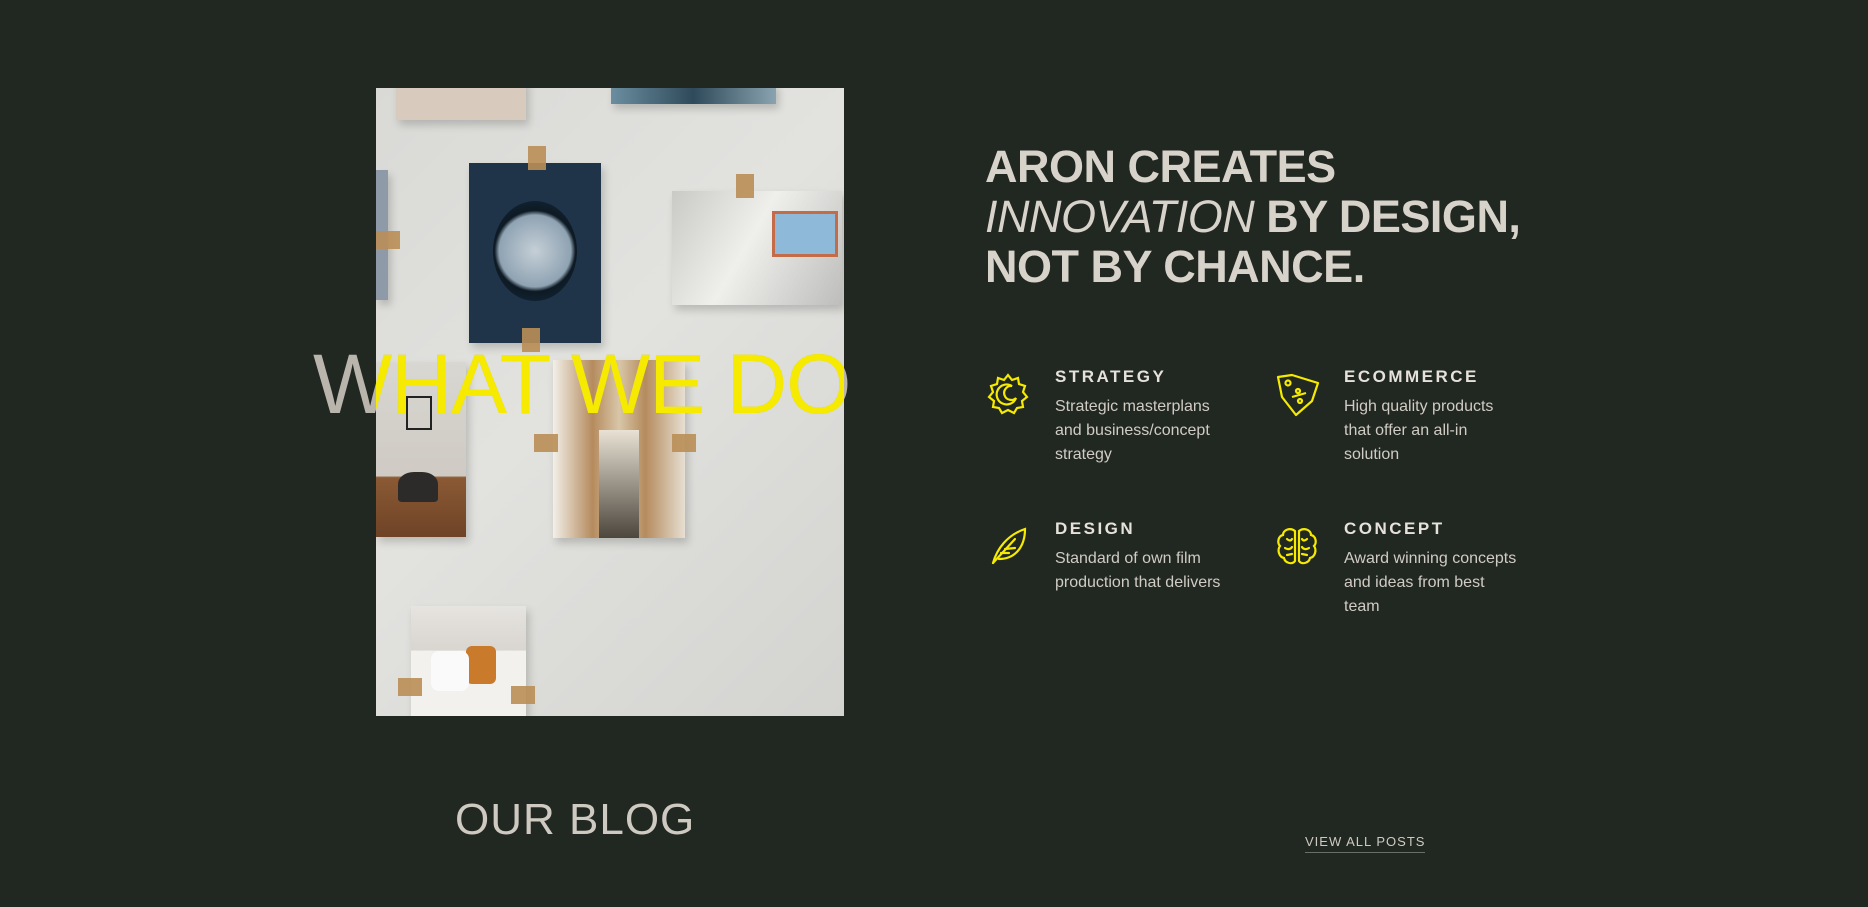 This screenshot has height=907, width=1868. I want to click on section-title-text-highlight: WHAT WE DO, so click(610, 384).